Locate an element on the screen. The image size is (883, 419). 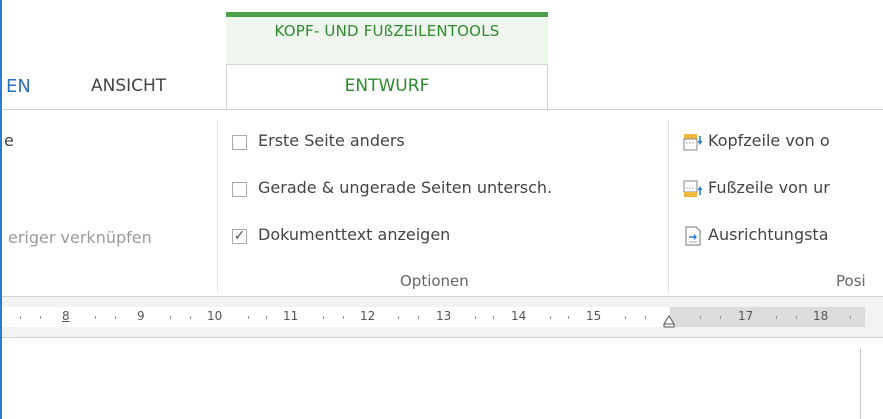
check-icon: ✓ is located at coordinates (239, 236).